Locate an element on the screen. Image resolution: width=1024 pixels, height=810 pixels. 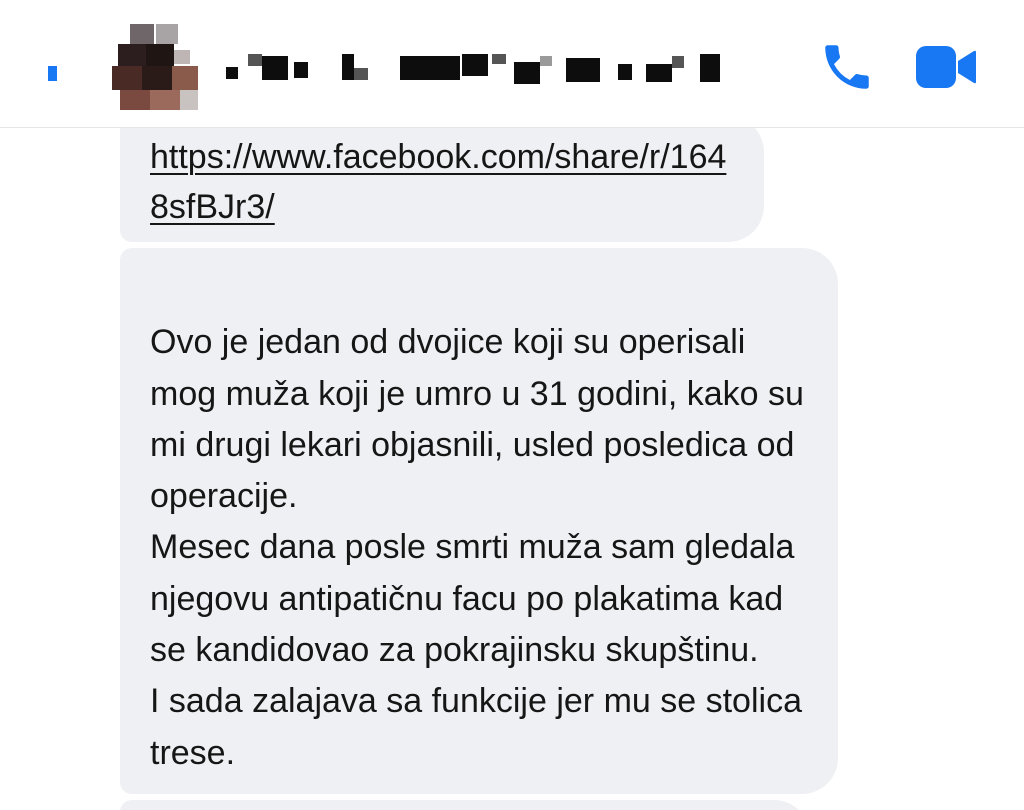
chevron-left-icon is located at coordinates (52, 73).